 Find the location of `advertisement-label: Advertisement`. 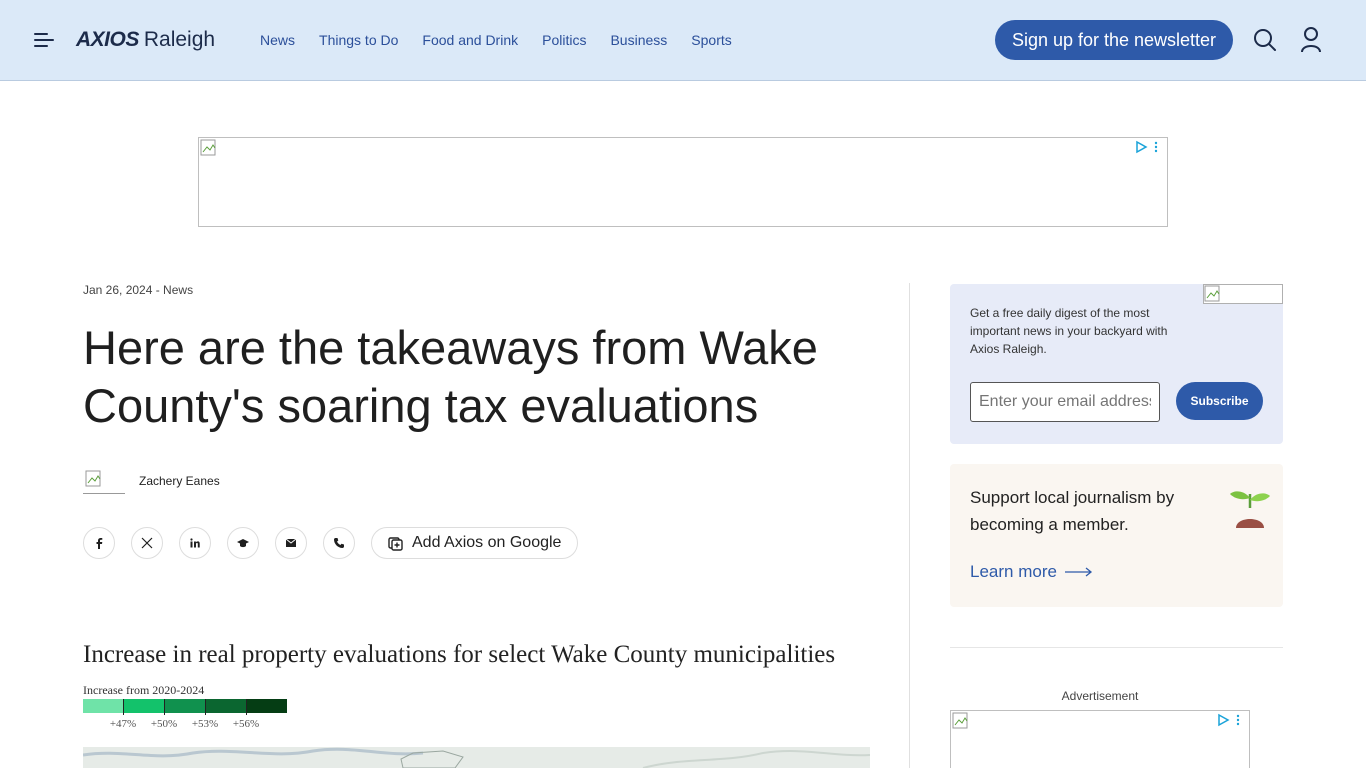

advertisement-label: Advertisement is located at coordinates (1100, 696).